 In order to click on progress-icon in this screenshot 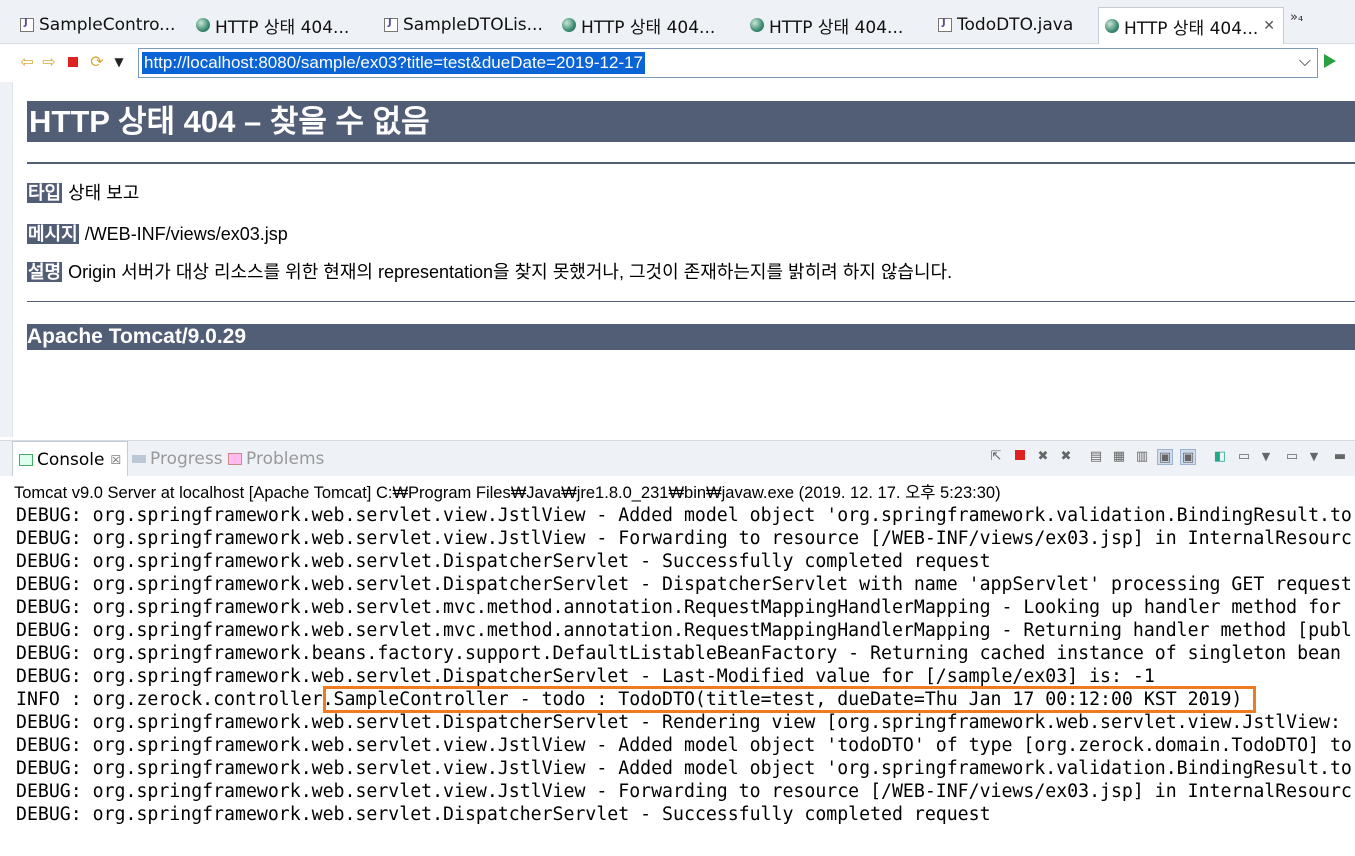, I will do `click(139, 459)`.